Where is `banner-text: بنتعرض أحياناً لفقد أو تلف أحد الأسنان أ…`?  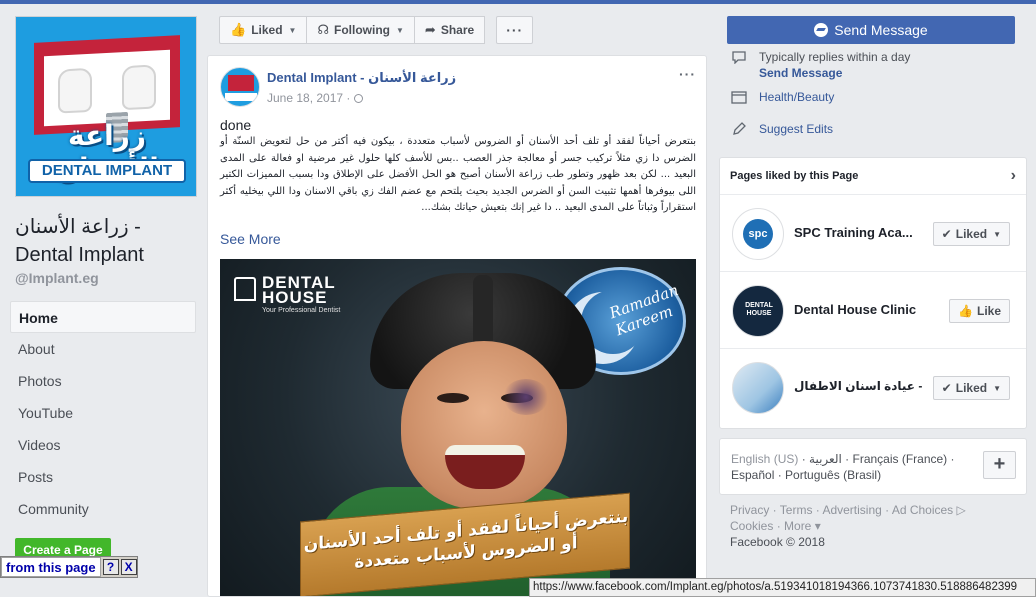
banner-text: بنتعرض أحياناً لفقد أو تلف أحد الأسنان أ… is located at coordinates (466, 539).